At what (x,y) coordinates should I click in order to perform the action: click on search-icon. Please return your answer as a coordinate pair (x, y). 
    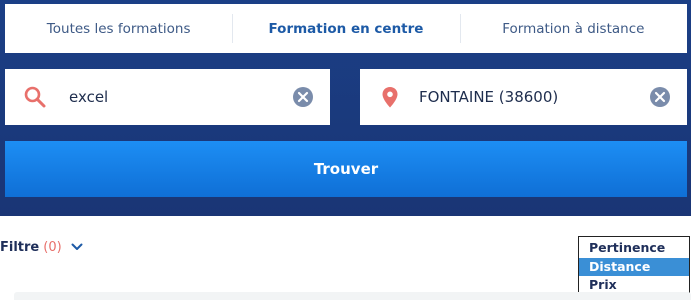
    Looking at the image, I should click on (35, 97).